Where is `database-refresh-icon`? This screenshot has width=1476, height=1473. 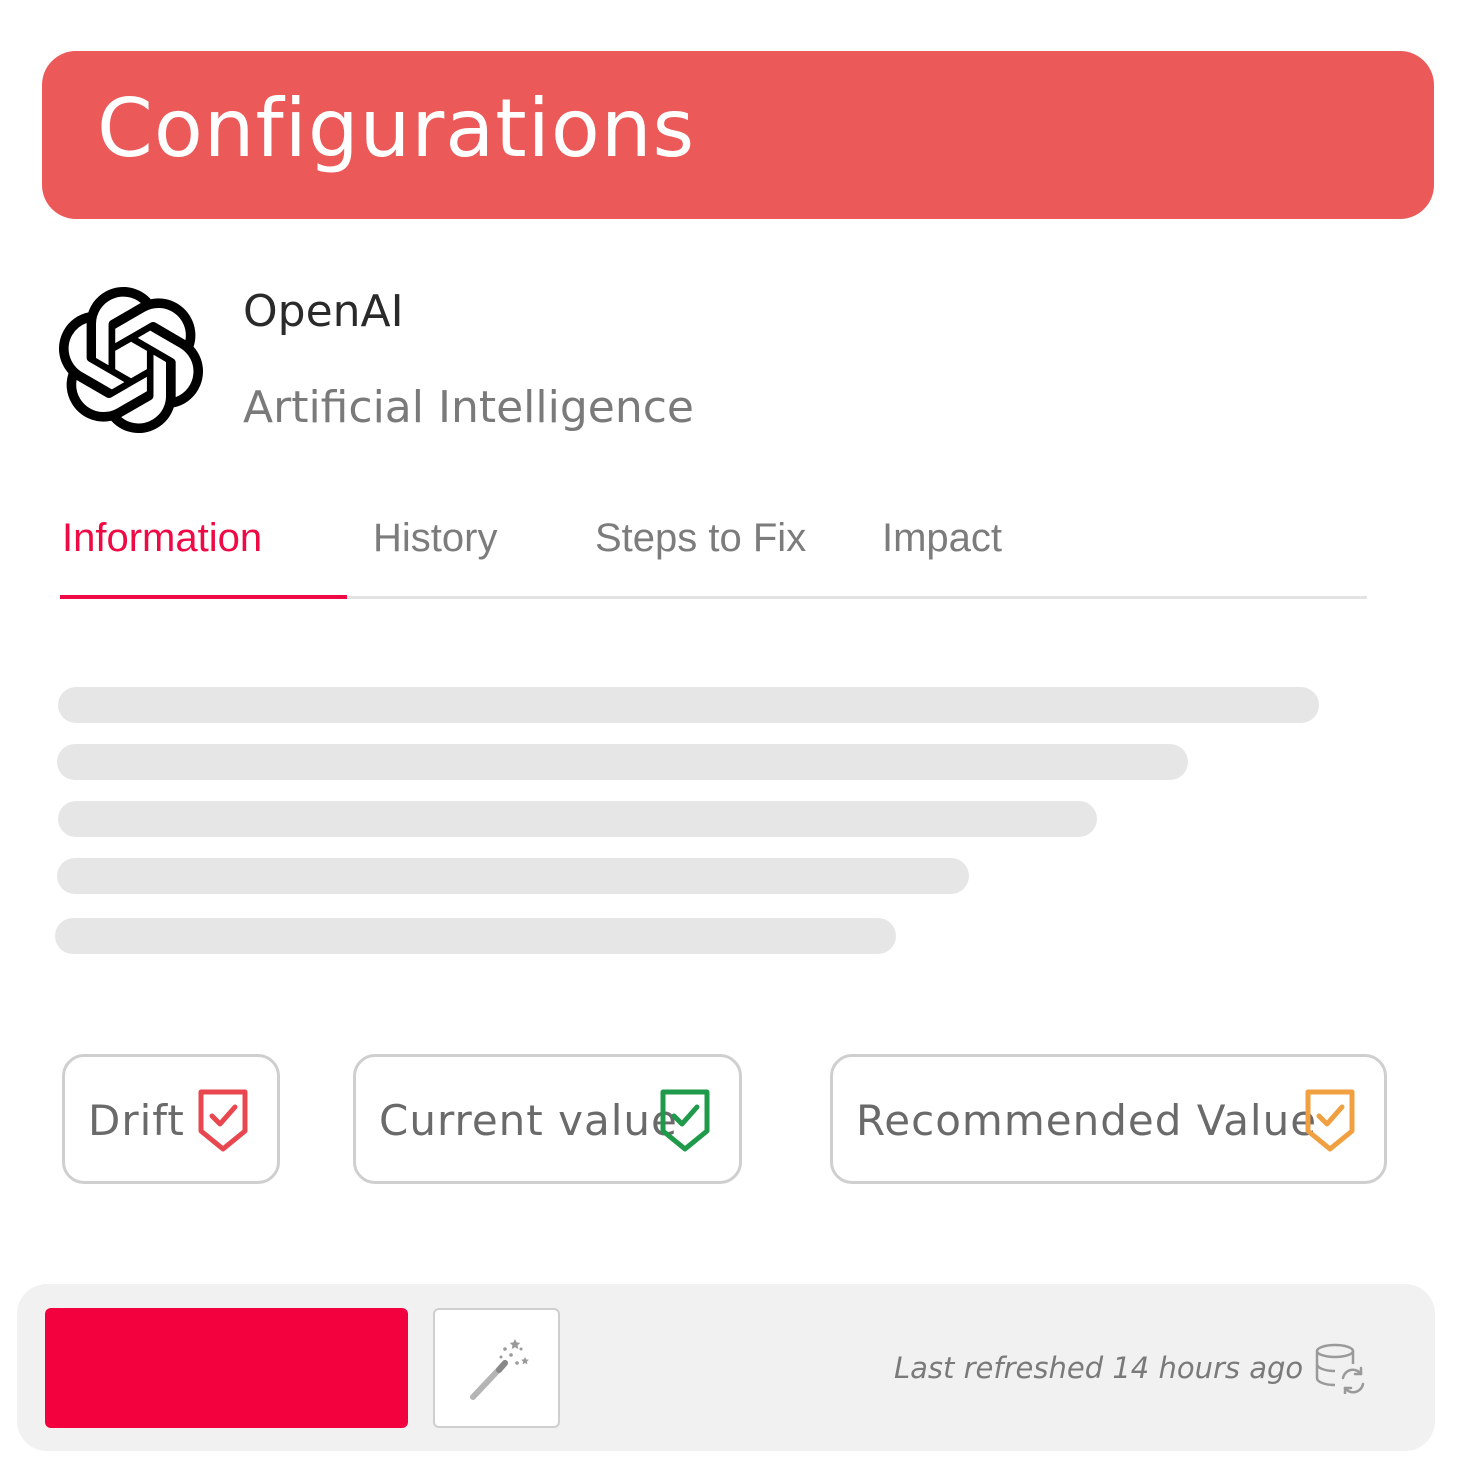 database-refresh-icon is located at coordinates (1340, 1368).